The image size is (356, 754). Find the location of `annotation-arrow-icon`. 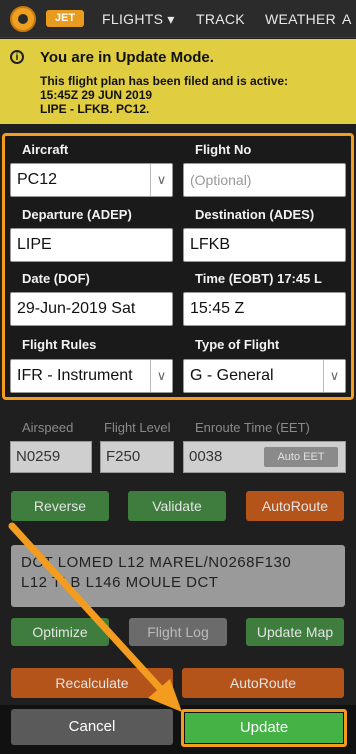

annotation-arrow-icon is located at coordinates (95, 617).